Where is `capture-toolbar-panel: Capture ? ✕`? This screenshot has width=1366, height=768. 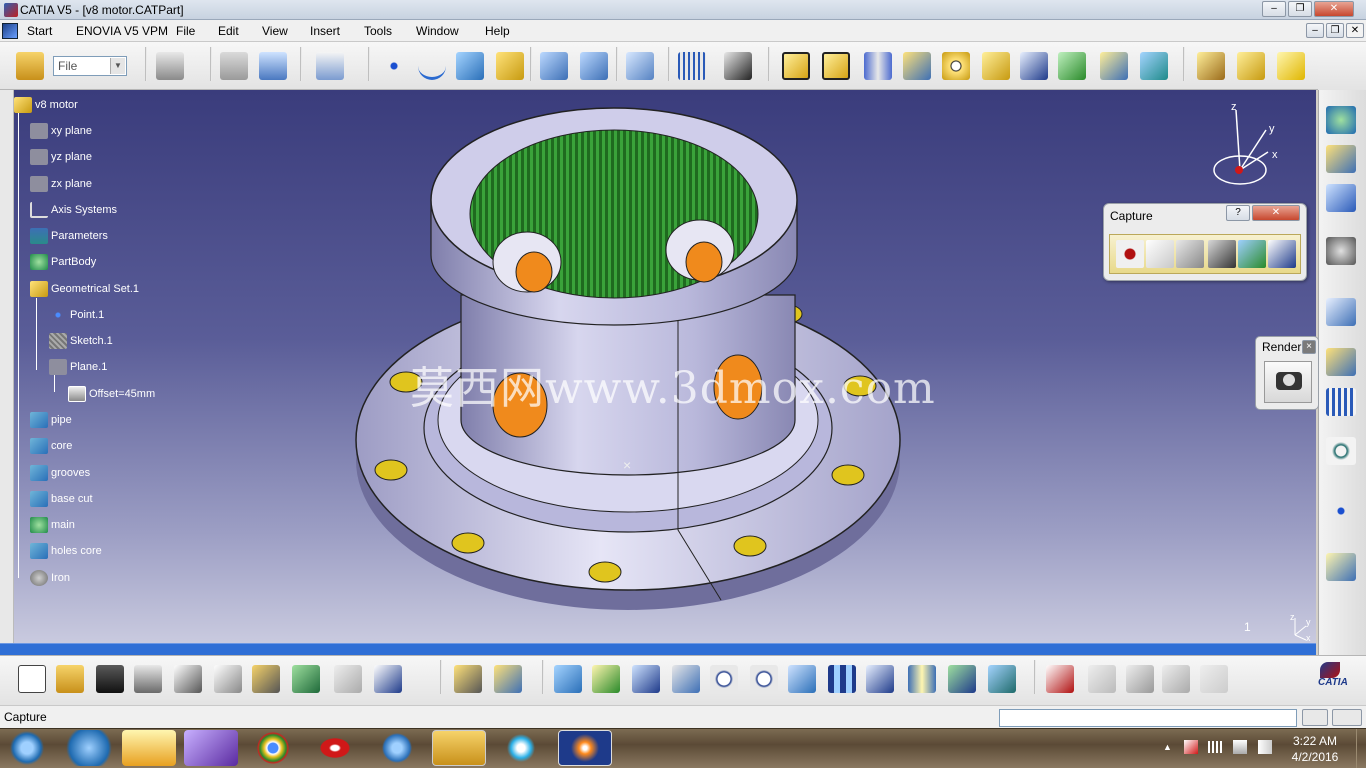
capture-toolbar-panel: Capture ? ✕ is located at coordinates (1205, 242).